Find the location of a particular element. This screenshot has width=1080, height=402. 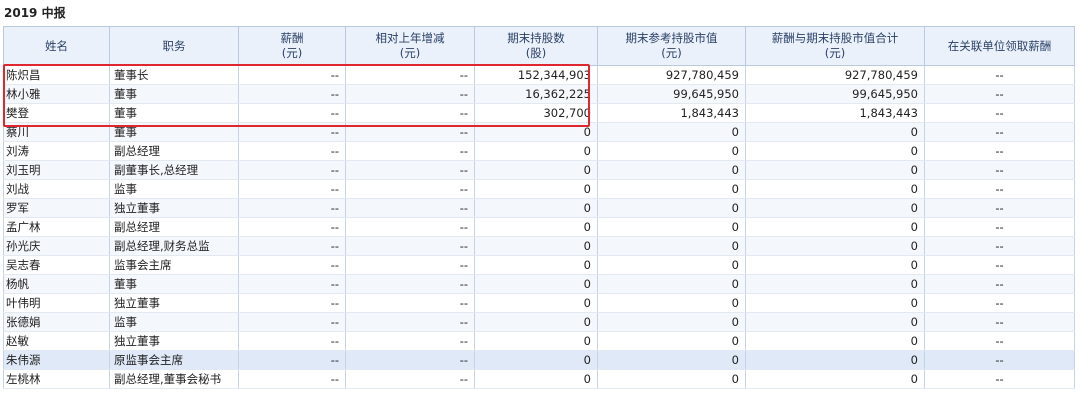

cell-position: 监事 is located at coordinates (174, 189).